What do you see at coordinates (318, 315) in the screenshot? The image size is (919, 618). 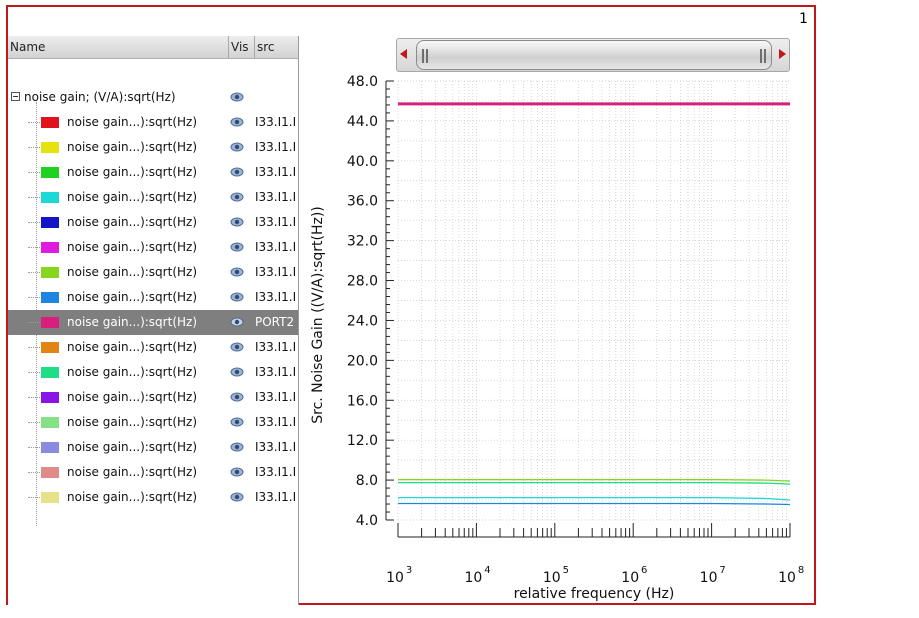 I see `y-axis-label: Src. Noise Gain ((V/A):sqrt(Hz))` at bounding box center [318, 315].